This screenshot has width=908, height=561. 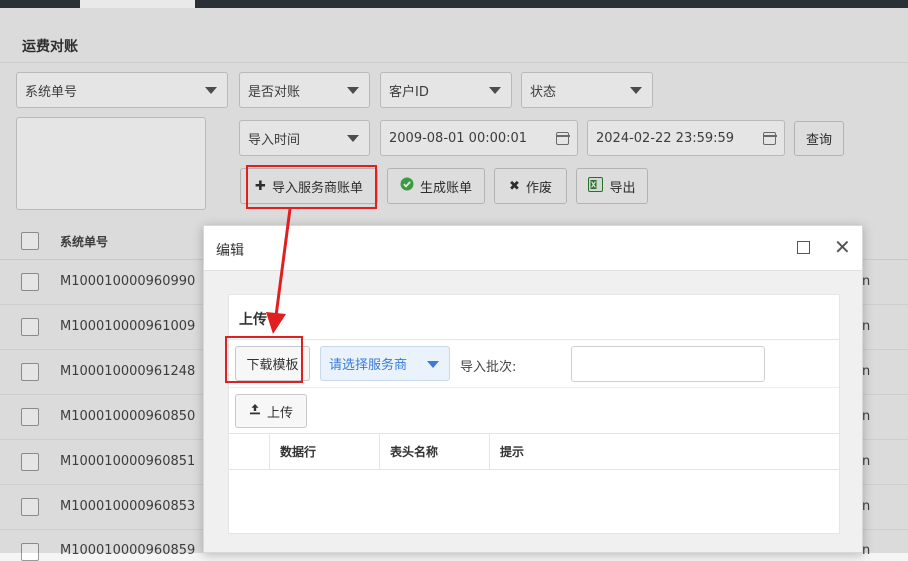 I want to click on active-top-tab, so click(x=137, y=4).